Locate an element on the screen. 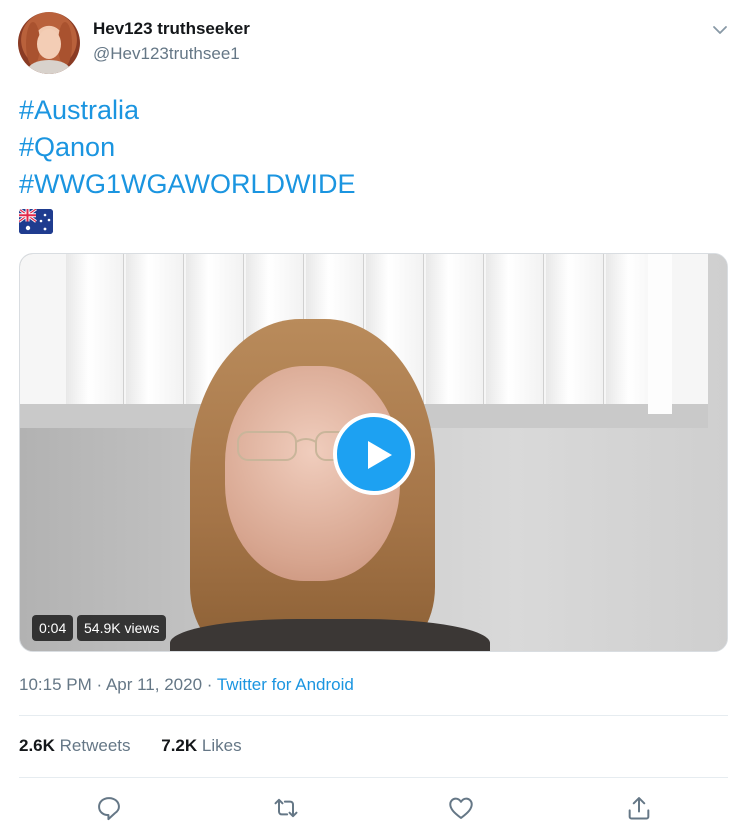 The width and height of the screenshot is (747, 837). share-icon is located at coordinates (639, 808).